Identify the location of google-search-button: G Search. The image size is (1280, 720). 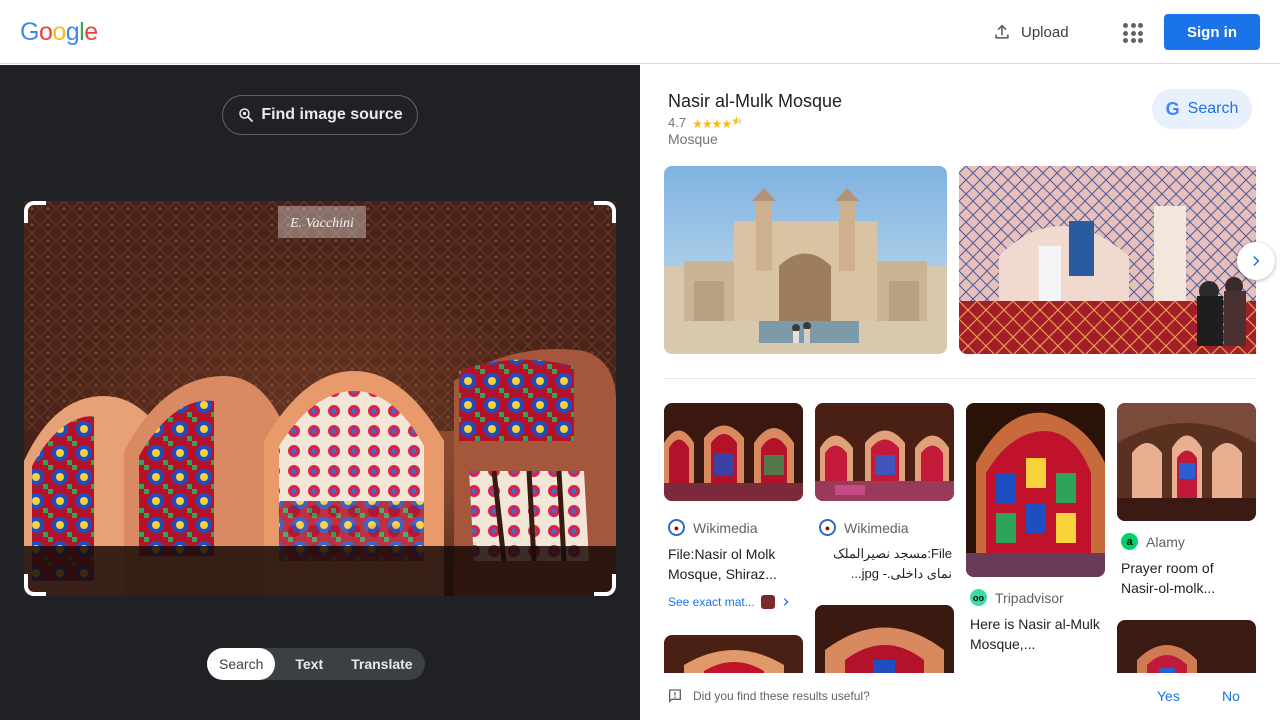
(1202, 109).